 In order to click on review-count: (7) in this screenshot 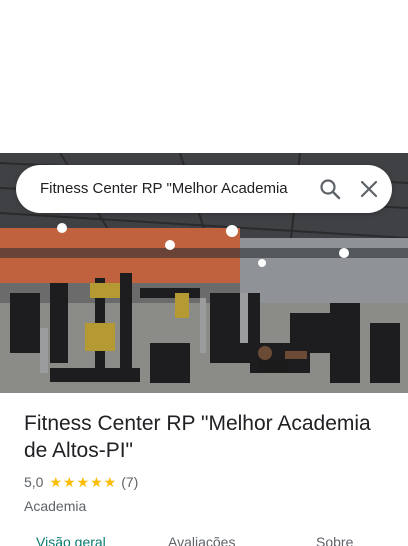, I will do `click(129, 482)`.